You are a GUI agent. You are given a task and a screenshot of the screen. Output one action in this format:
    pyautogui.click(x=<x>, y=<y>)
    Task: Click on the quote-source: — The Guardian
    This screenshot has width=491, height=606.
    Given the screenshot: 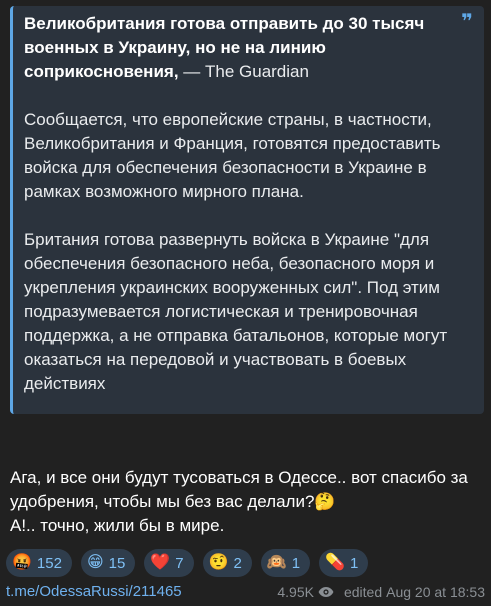 What is the action you would take?
    pyautogui.click(x=243, y=71)
    